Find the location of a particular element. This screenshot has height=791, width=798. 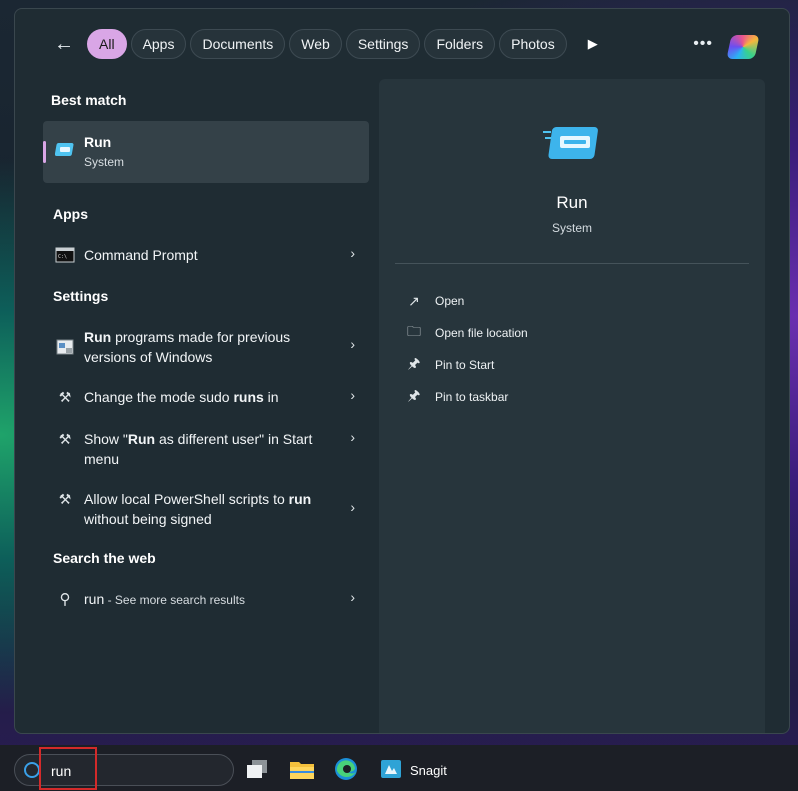

open-external-icon: ↗ is located at coordinates (414, 300).